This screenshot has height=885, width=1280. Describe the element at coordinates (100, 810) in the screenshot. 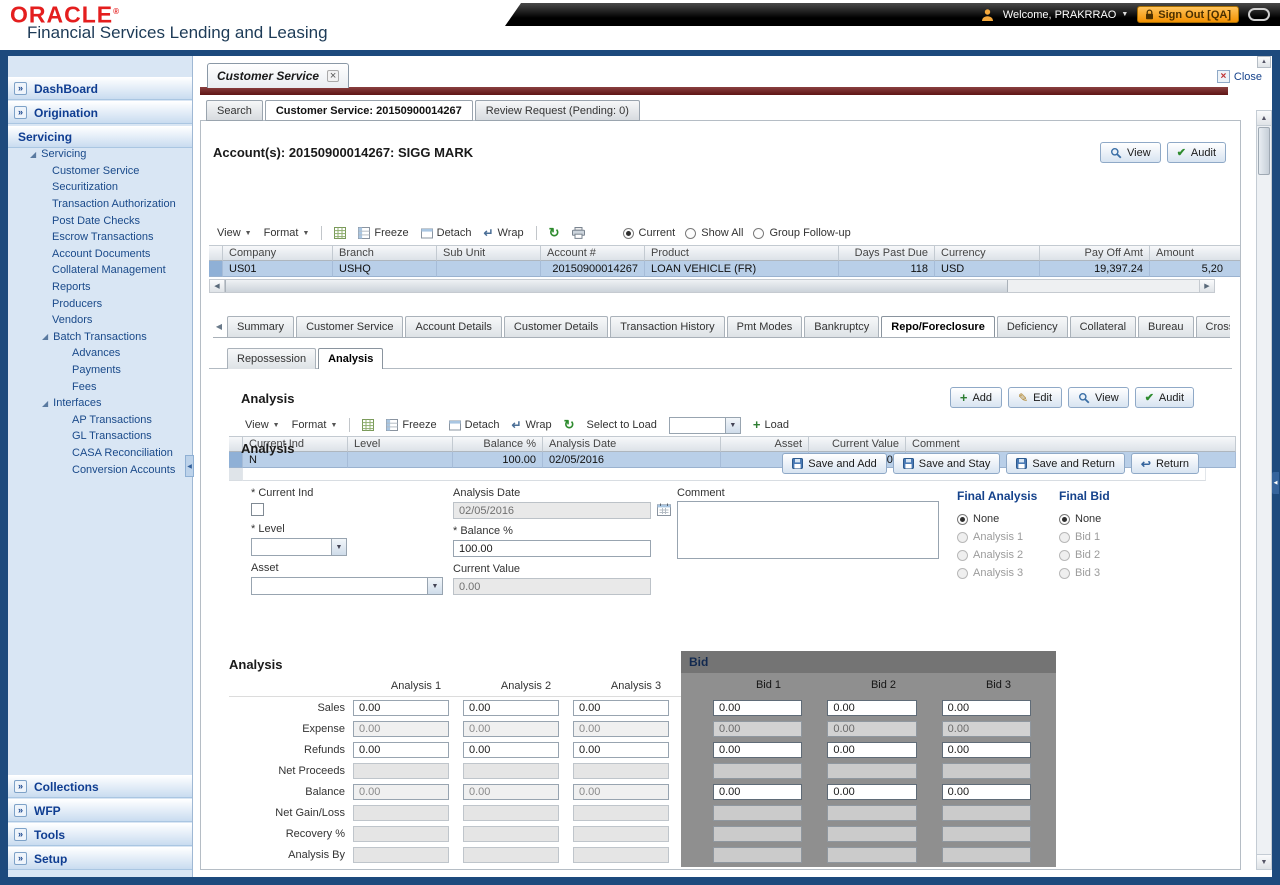

I see `sidebar-section: » WFP` at that location.